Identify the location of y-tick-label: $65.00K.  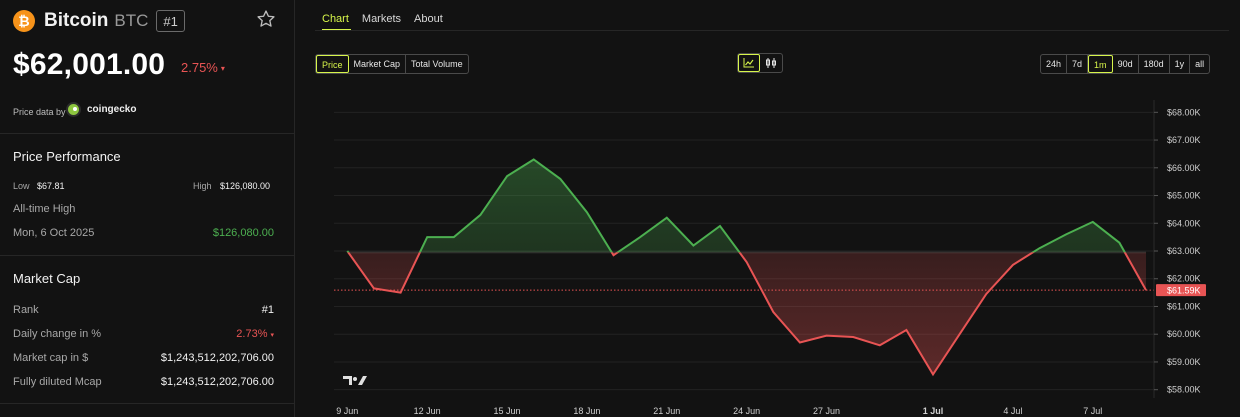
(1184, 196).